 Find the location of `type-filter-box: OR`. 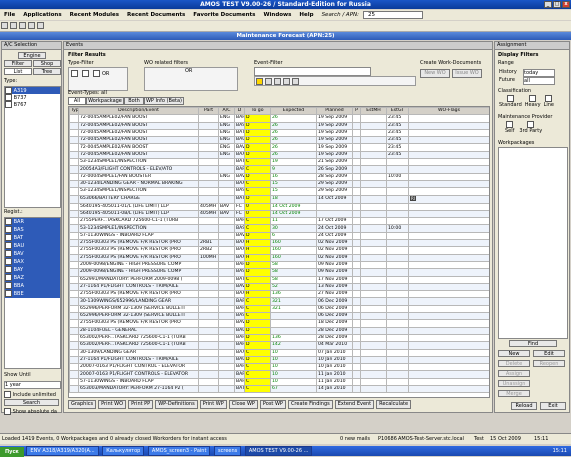

type-filter-box: OR is located at coordinates (98, 79).